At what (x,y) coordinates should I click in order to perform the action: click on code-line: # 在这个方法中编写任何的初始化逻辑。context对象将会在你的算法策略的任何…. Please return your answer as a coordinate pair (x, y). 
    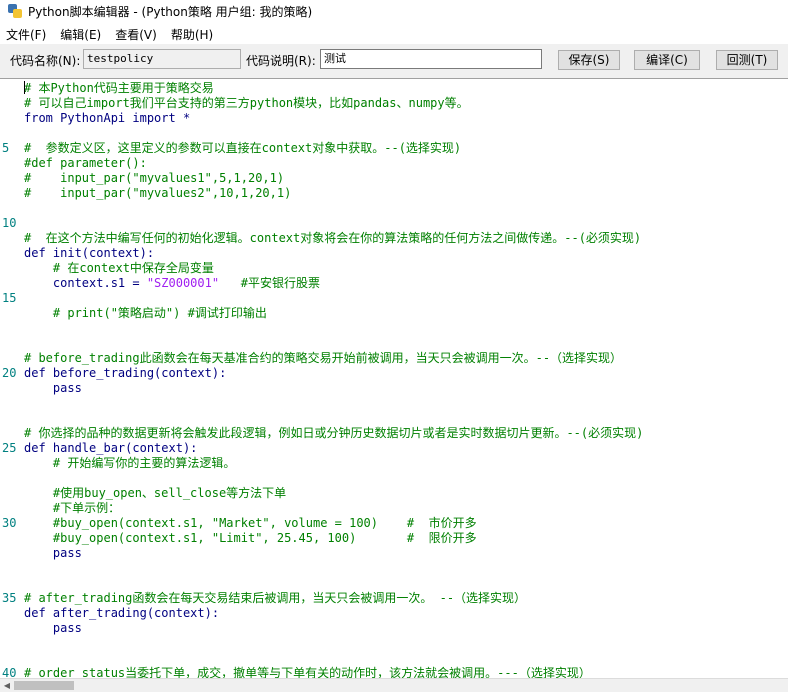
    Looking at the image, I should click on (333, 238).